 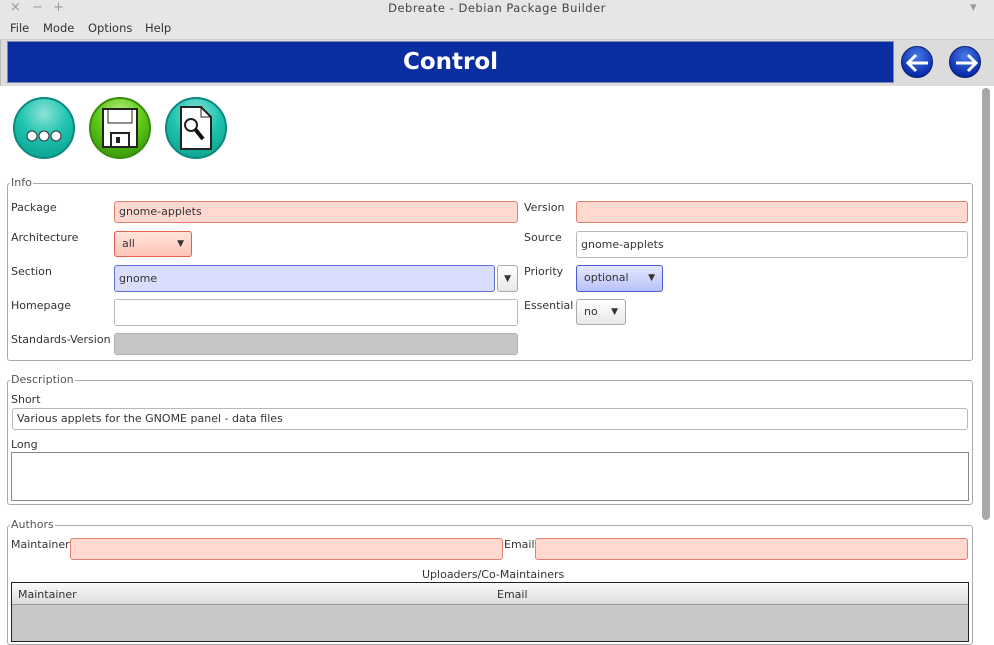 I want to click on homepage-input, so click(x=316, y=312).